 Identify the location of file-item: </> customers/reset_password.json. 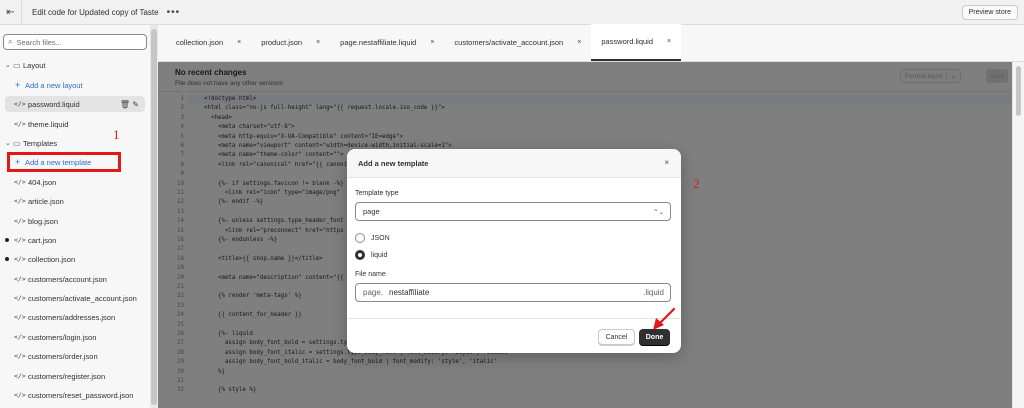
(75, 395).